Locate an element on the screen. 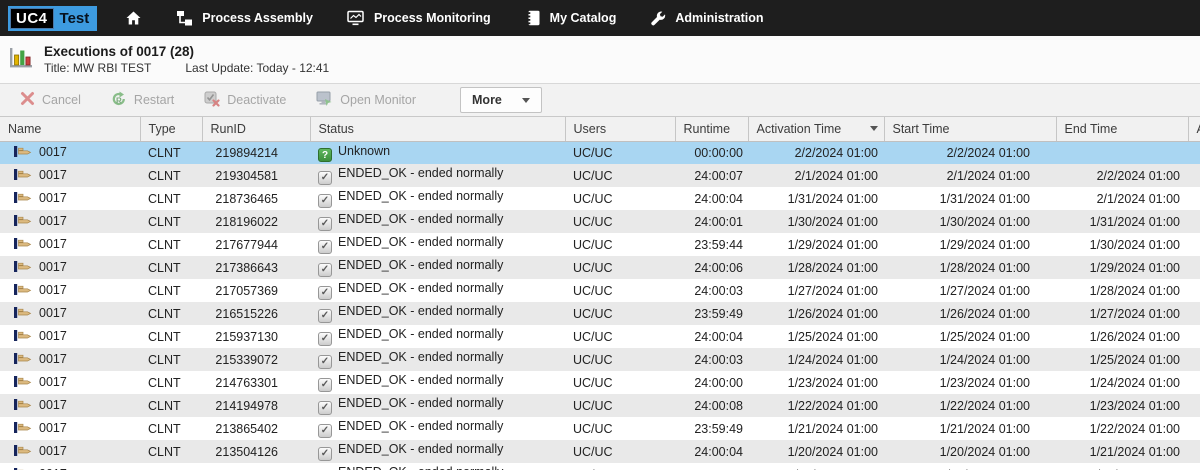 The height and width of the screenshot is (470, 1200). nav-item-my-catalog: My Catalog is located at coordinates (571, 18).